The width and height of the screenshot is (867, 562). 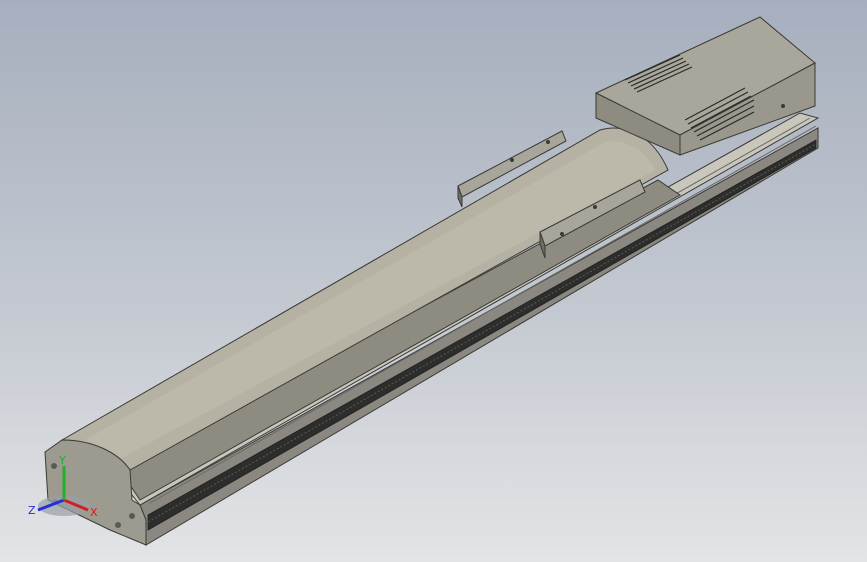 I want to click on motor-screw, so click(x=783, y=106).